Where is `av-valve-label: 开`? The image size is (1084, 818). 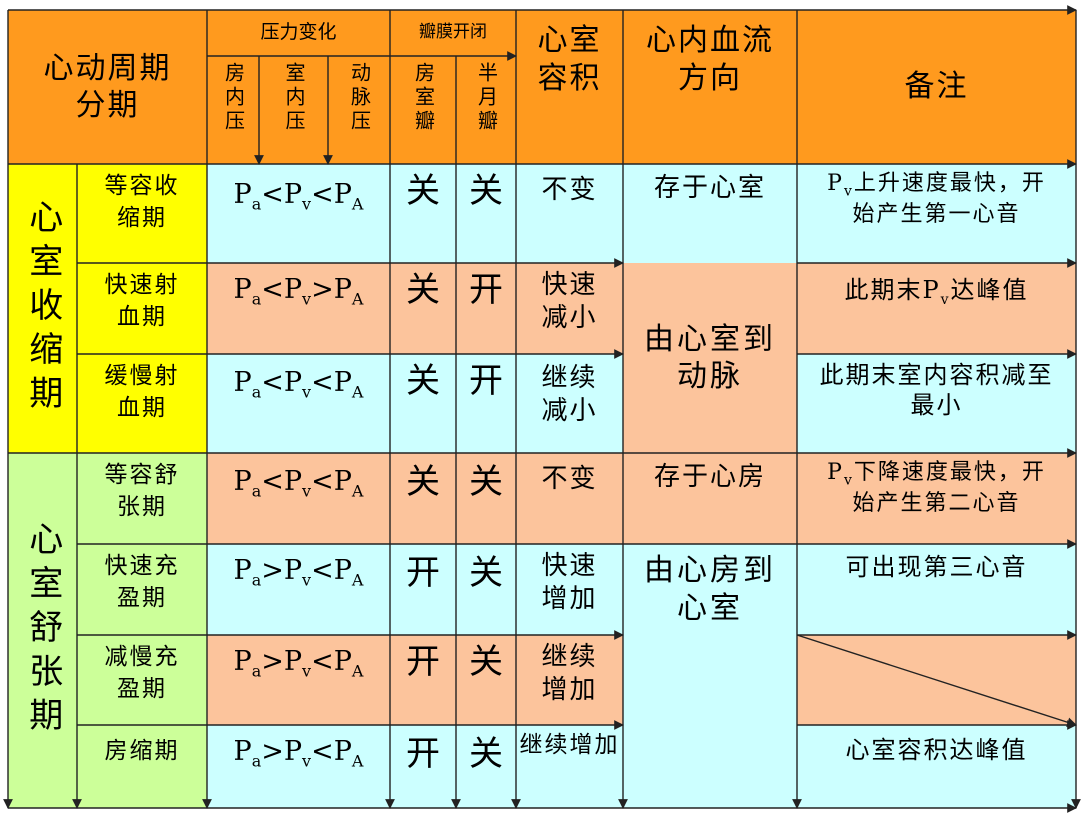
av-valve-label: 开 is located at coordinates (423, 573).